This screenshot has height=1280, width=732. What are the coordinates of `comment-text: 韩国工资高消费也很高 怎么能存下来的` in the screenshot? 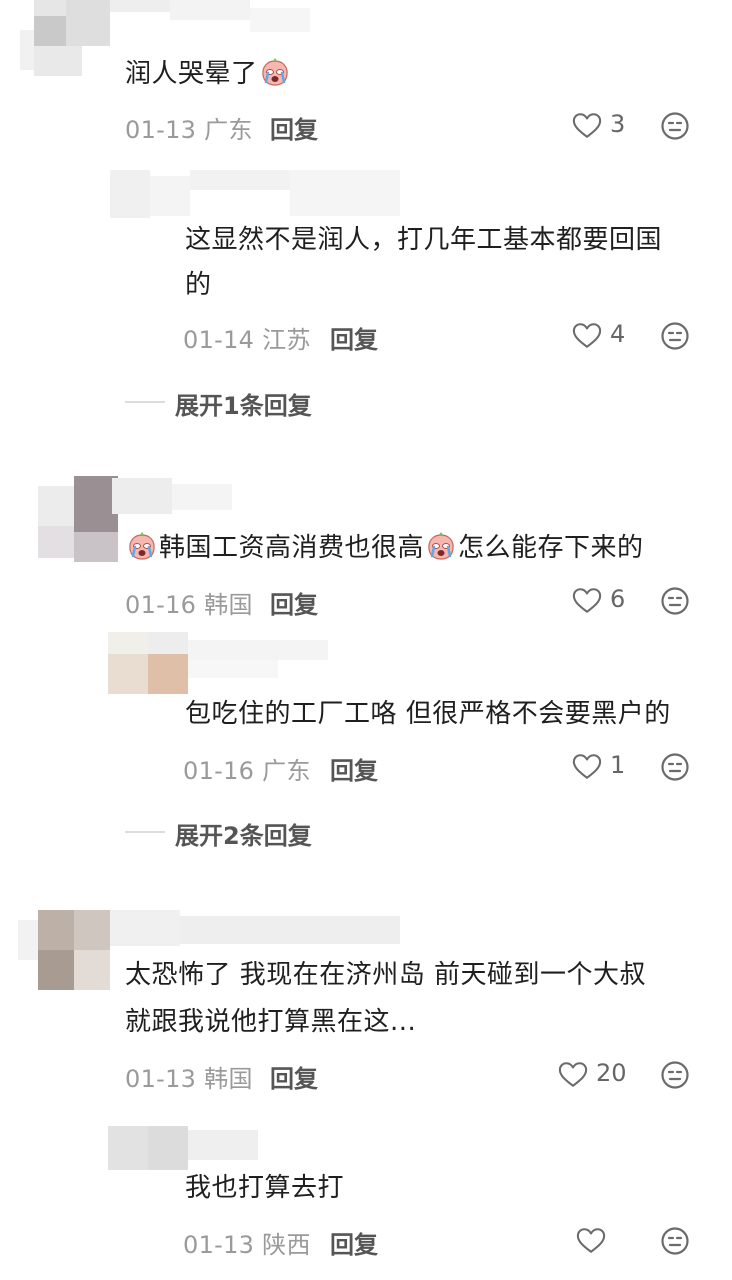 It's located at (384, 548).